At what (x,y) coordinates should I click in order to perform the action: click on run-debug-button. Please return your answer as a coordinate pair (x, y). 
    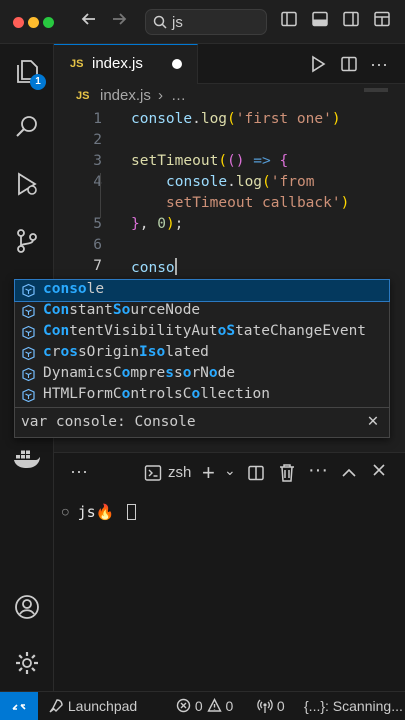
    Looking at the image, I should click on (27, 184).